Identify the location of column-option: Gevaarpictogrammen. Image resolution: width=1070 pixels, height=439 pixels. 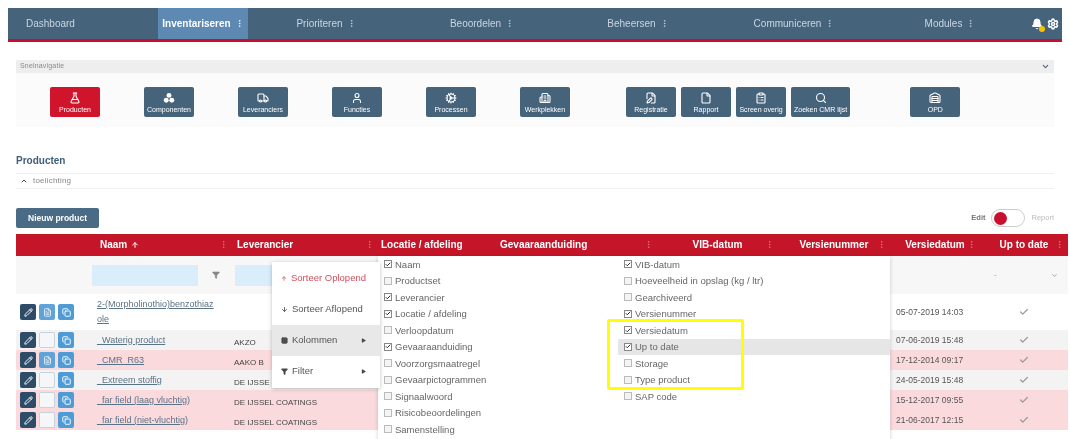
(432, 380).